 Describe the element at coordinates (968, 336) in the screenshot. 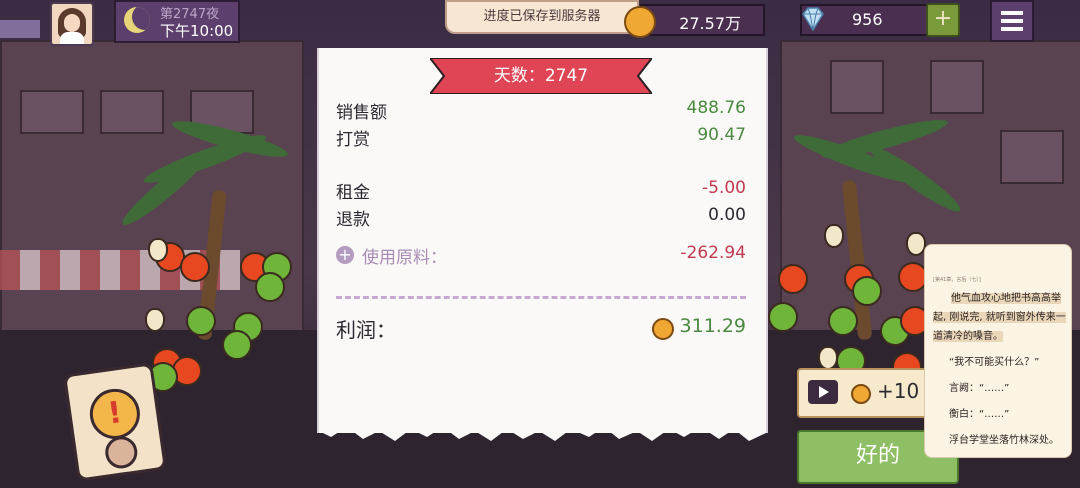

I see `reader-line: 道清冷的嗓音。` at that location.